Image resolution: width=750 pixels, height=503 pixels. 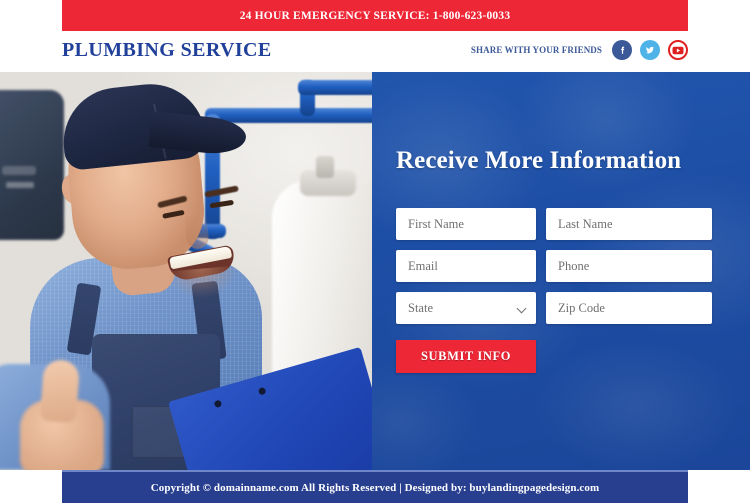 I want to click on plumber-nose, so click(x=197, y=231).